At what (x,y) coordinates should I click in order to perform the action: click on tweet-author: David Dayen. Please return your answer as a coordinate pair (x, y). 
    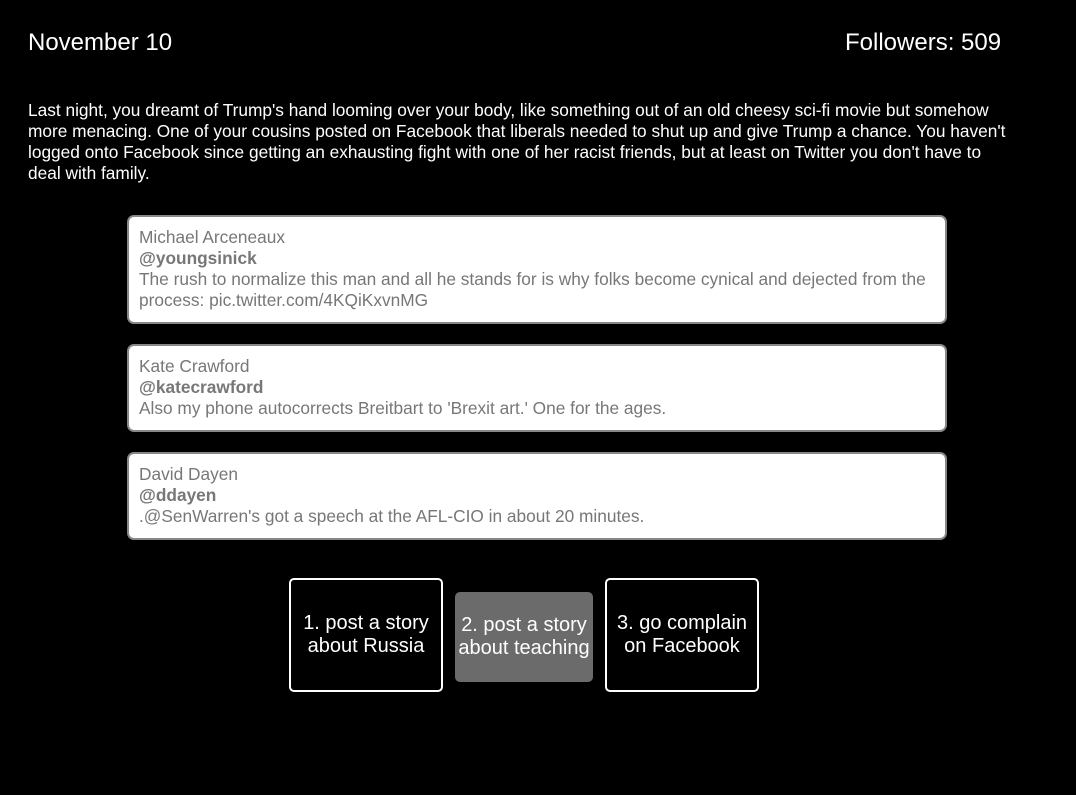
    Looking at the image, I should click on (188, 474).